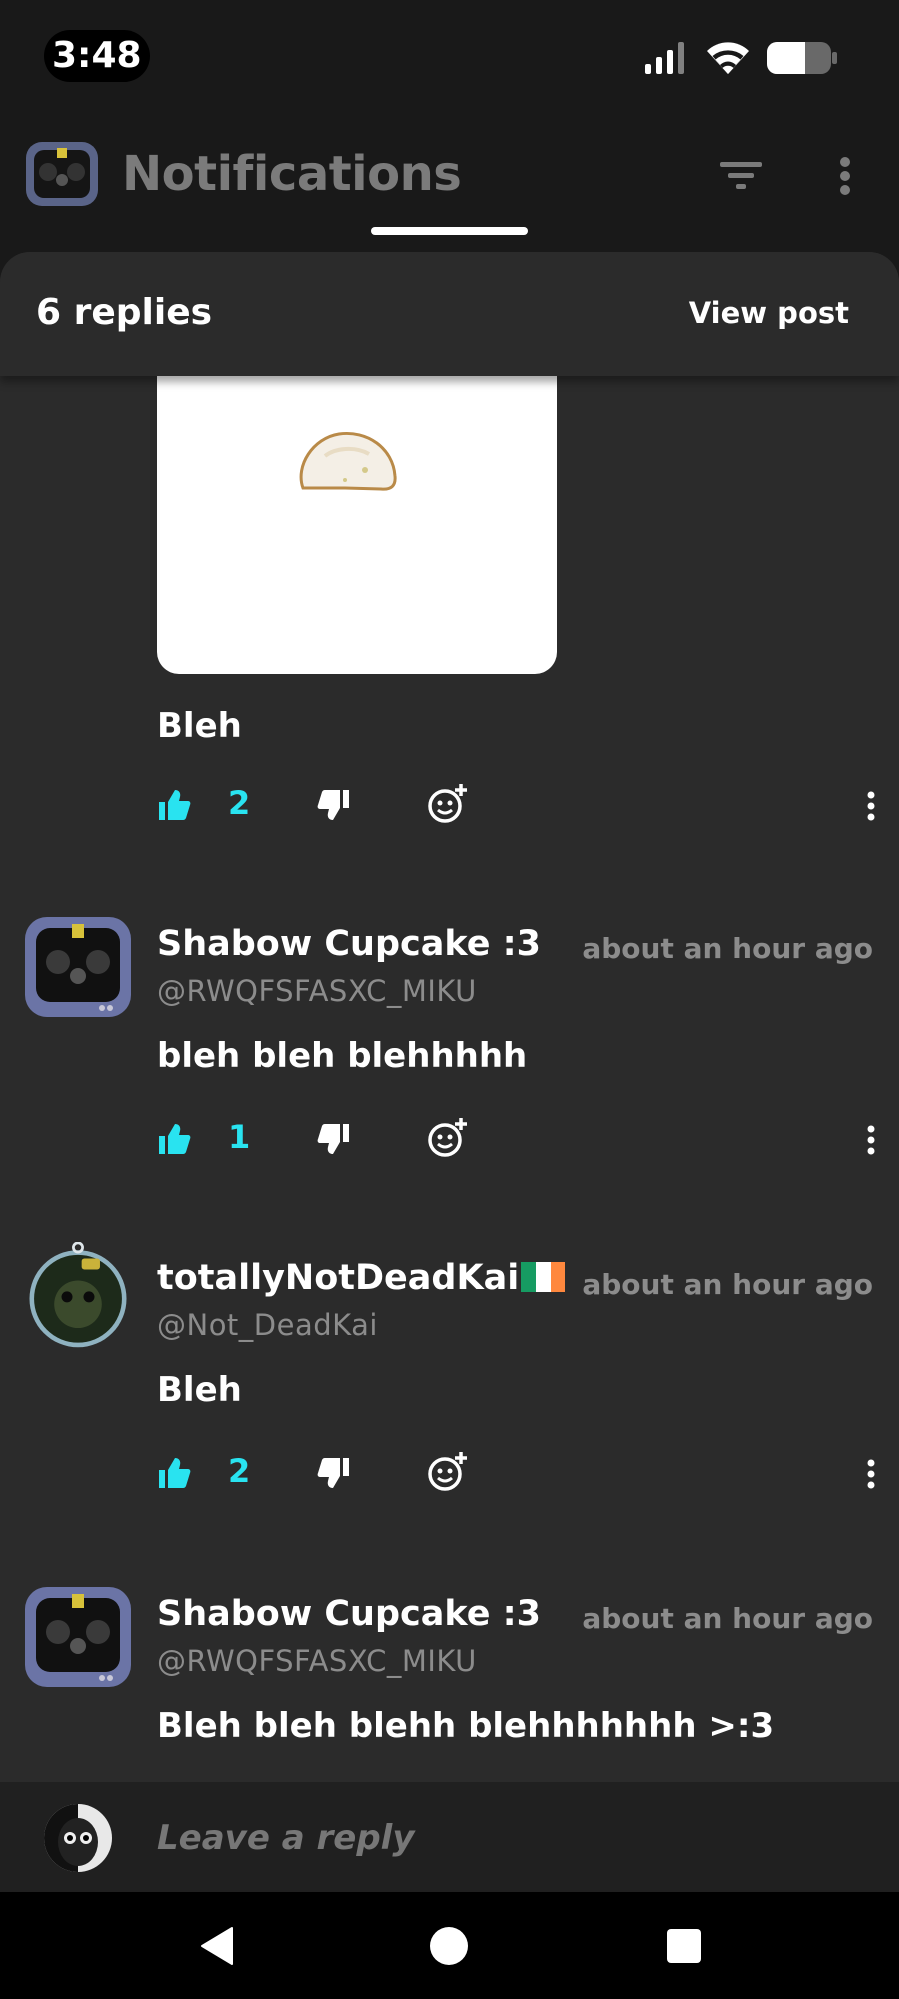  I want to click on user-name-text: totallyNotDeadKai, so click(338, 1278).